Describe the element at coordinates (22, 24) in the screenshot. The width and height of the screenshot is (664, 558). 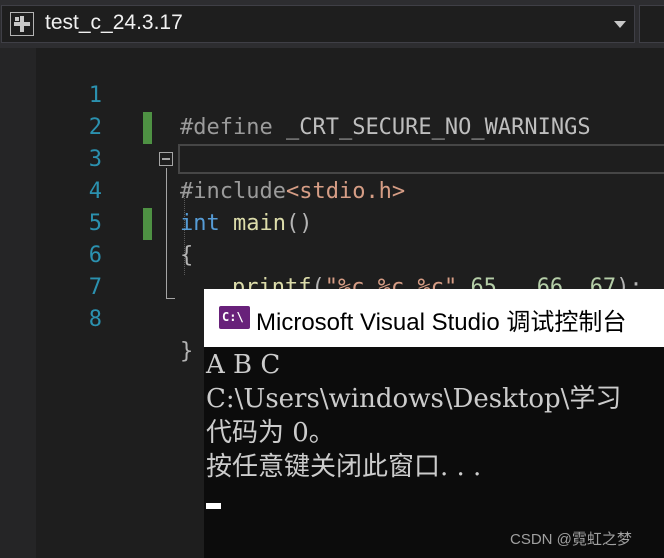
I see `project-icon` at that location.